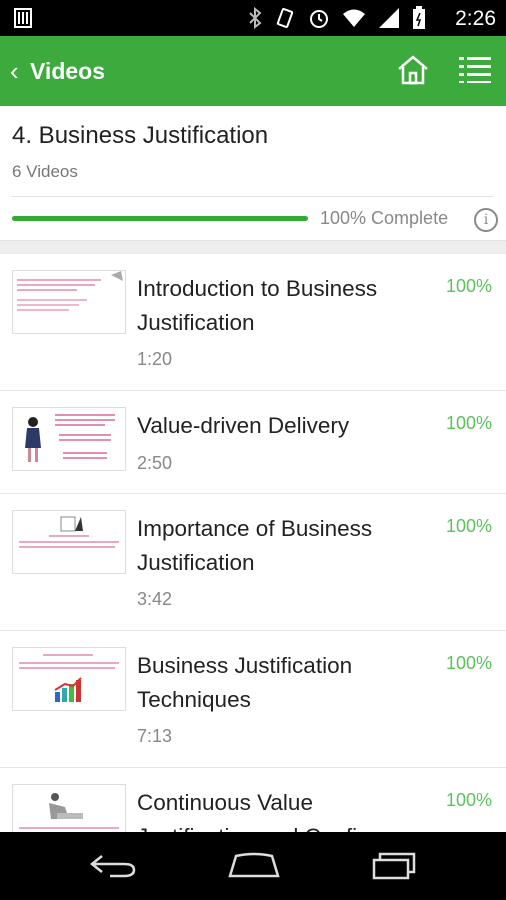 The height and width of the screenshot is (900, 506). I want to click on video-title-line: Importance of Business, so click(255, 528).